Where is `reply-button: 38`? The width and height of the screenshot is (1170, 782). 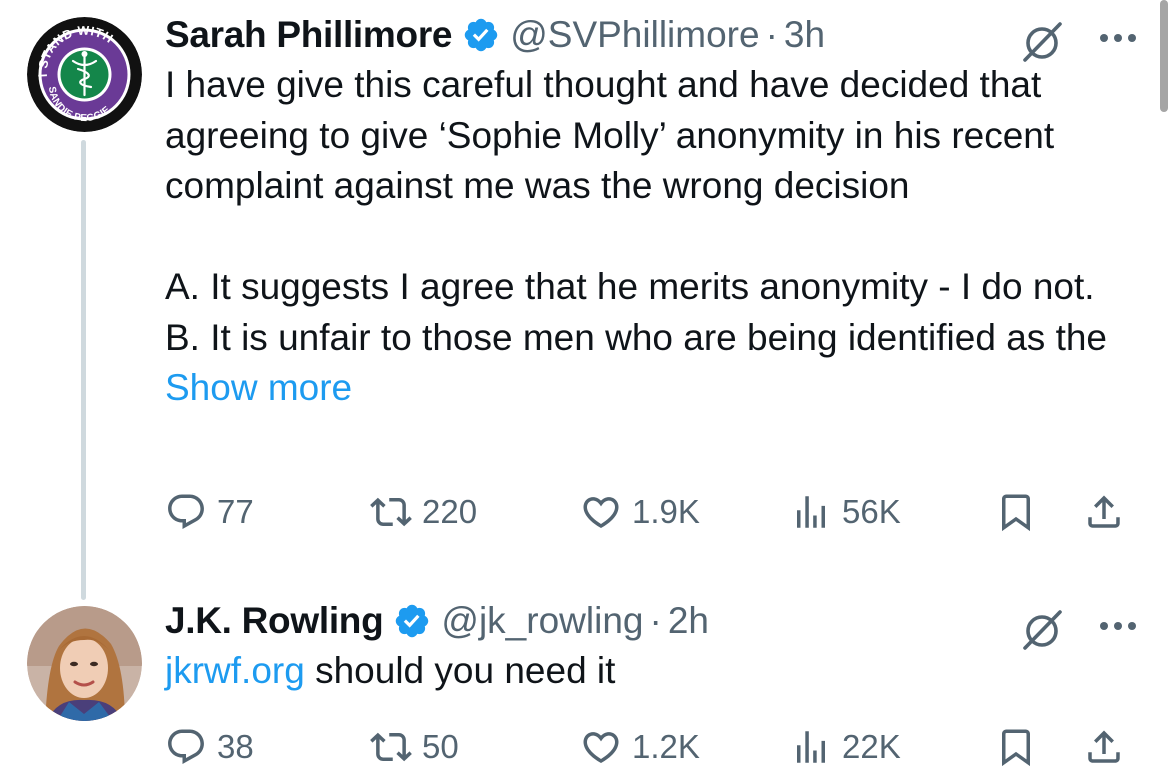
reply-button: 38 is located at coordinates (209, 747).